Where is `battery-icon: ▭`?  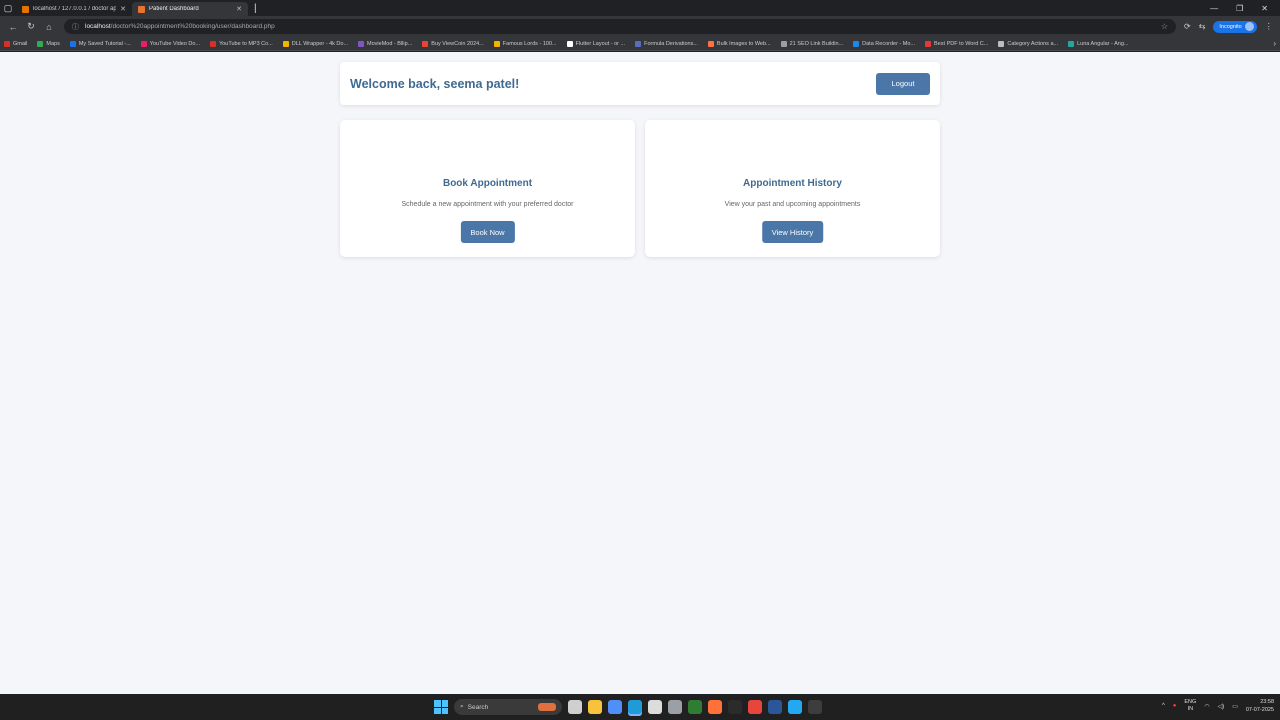 battery-icon: ▭ is located at coordinates (1235, 706).